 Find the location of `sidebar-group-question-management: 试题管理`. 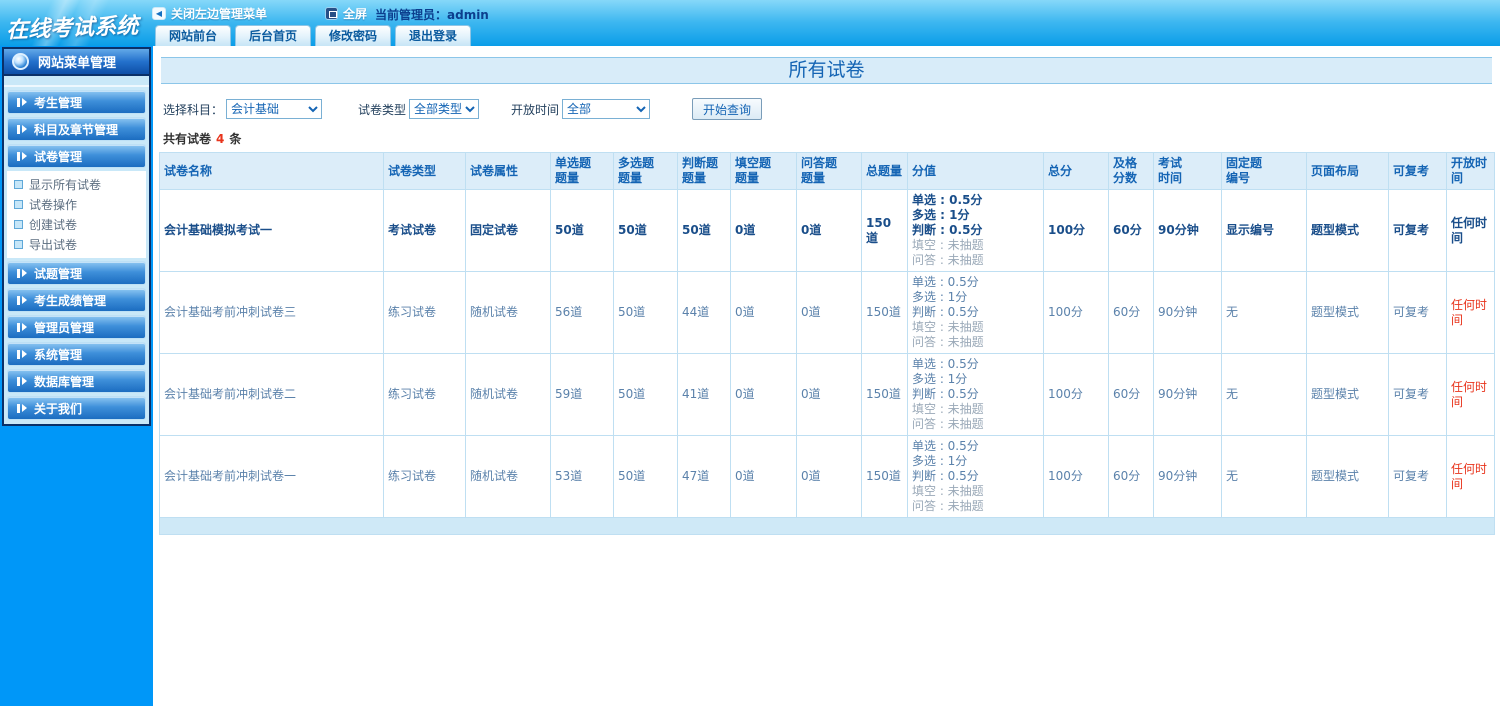

sidebar-group-question-management: 试题管理 is located at coordinates (76, 273).